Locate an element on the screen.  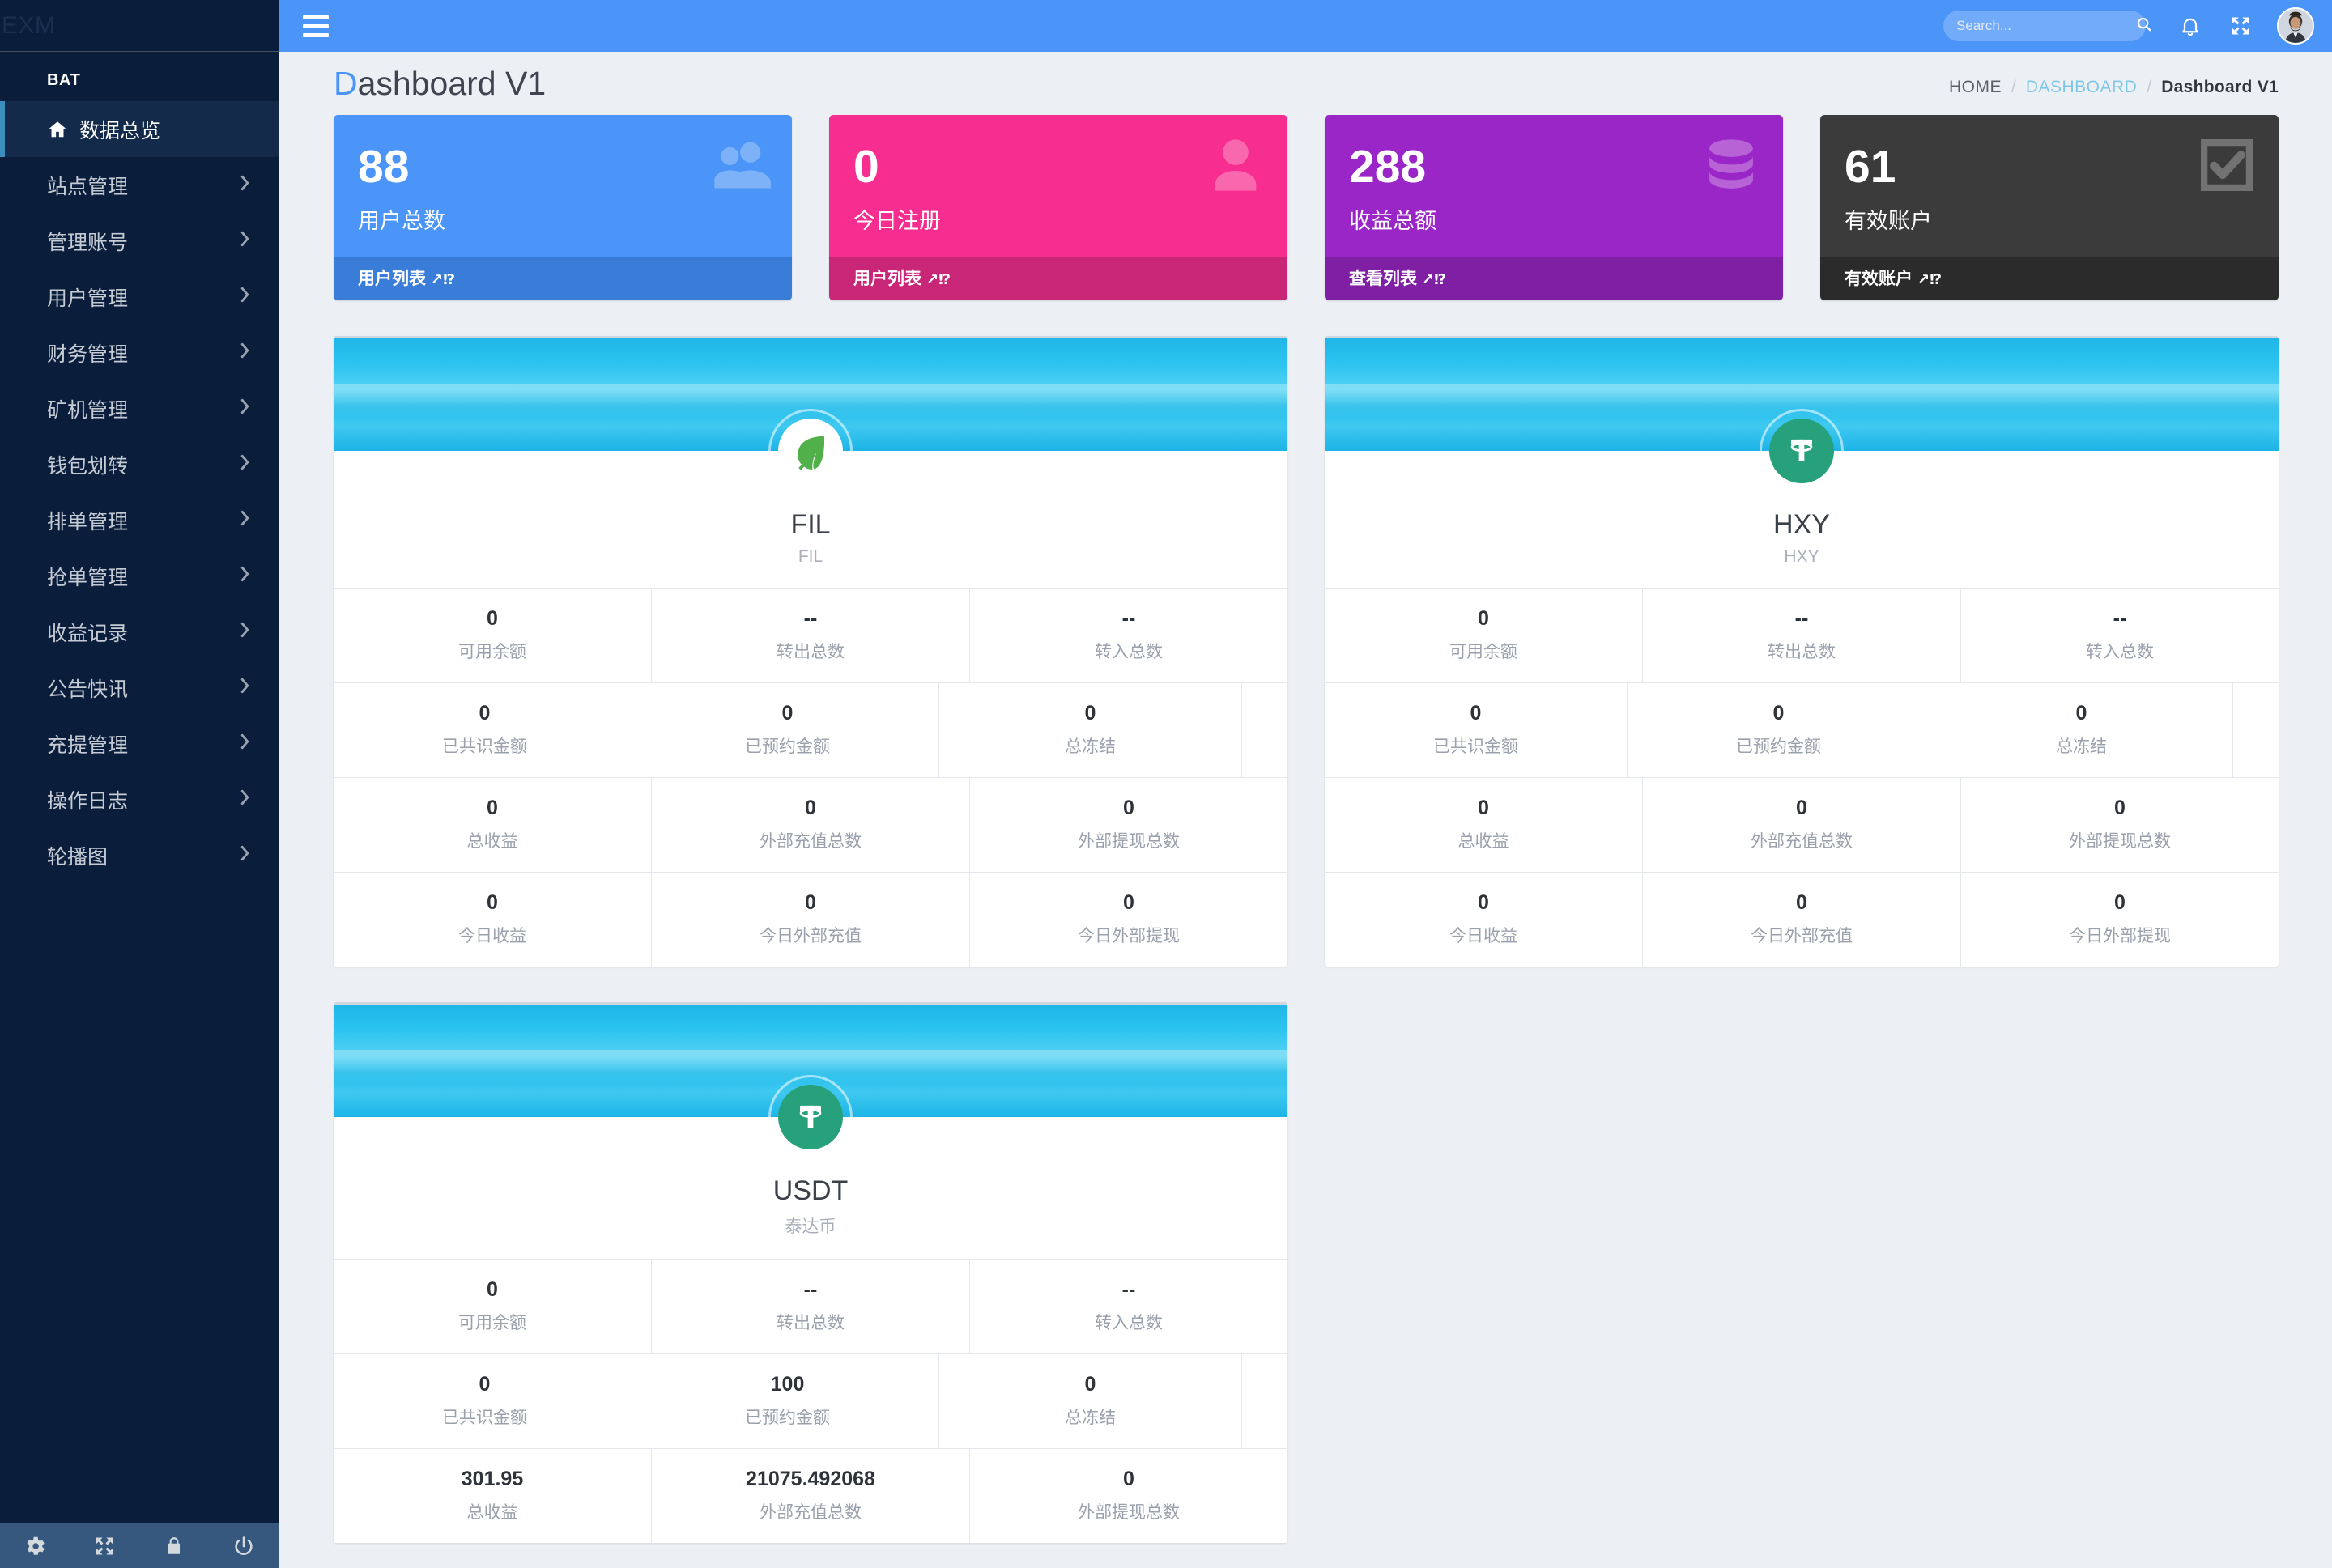
coin-cell: 0 总收益 is located at coordinates (493, 825).